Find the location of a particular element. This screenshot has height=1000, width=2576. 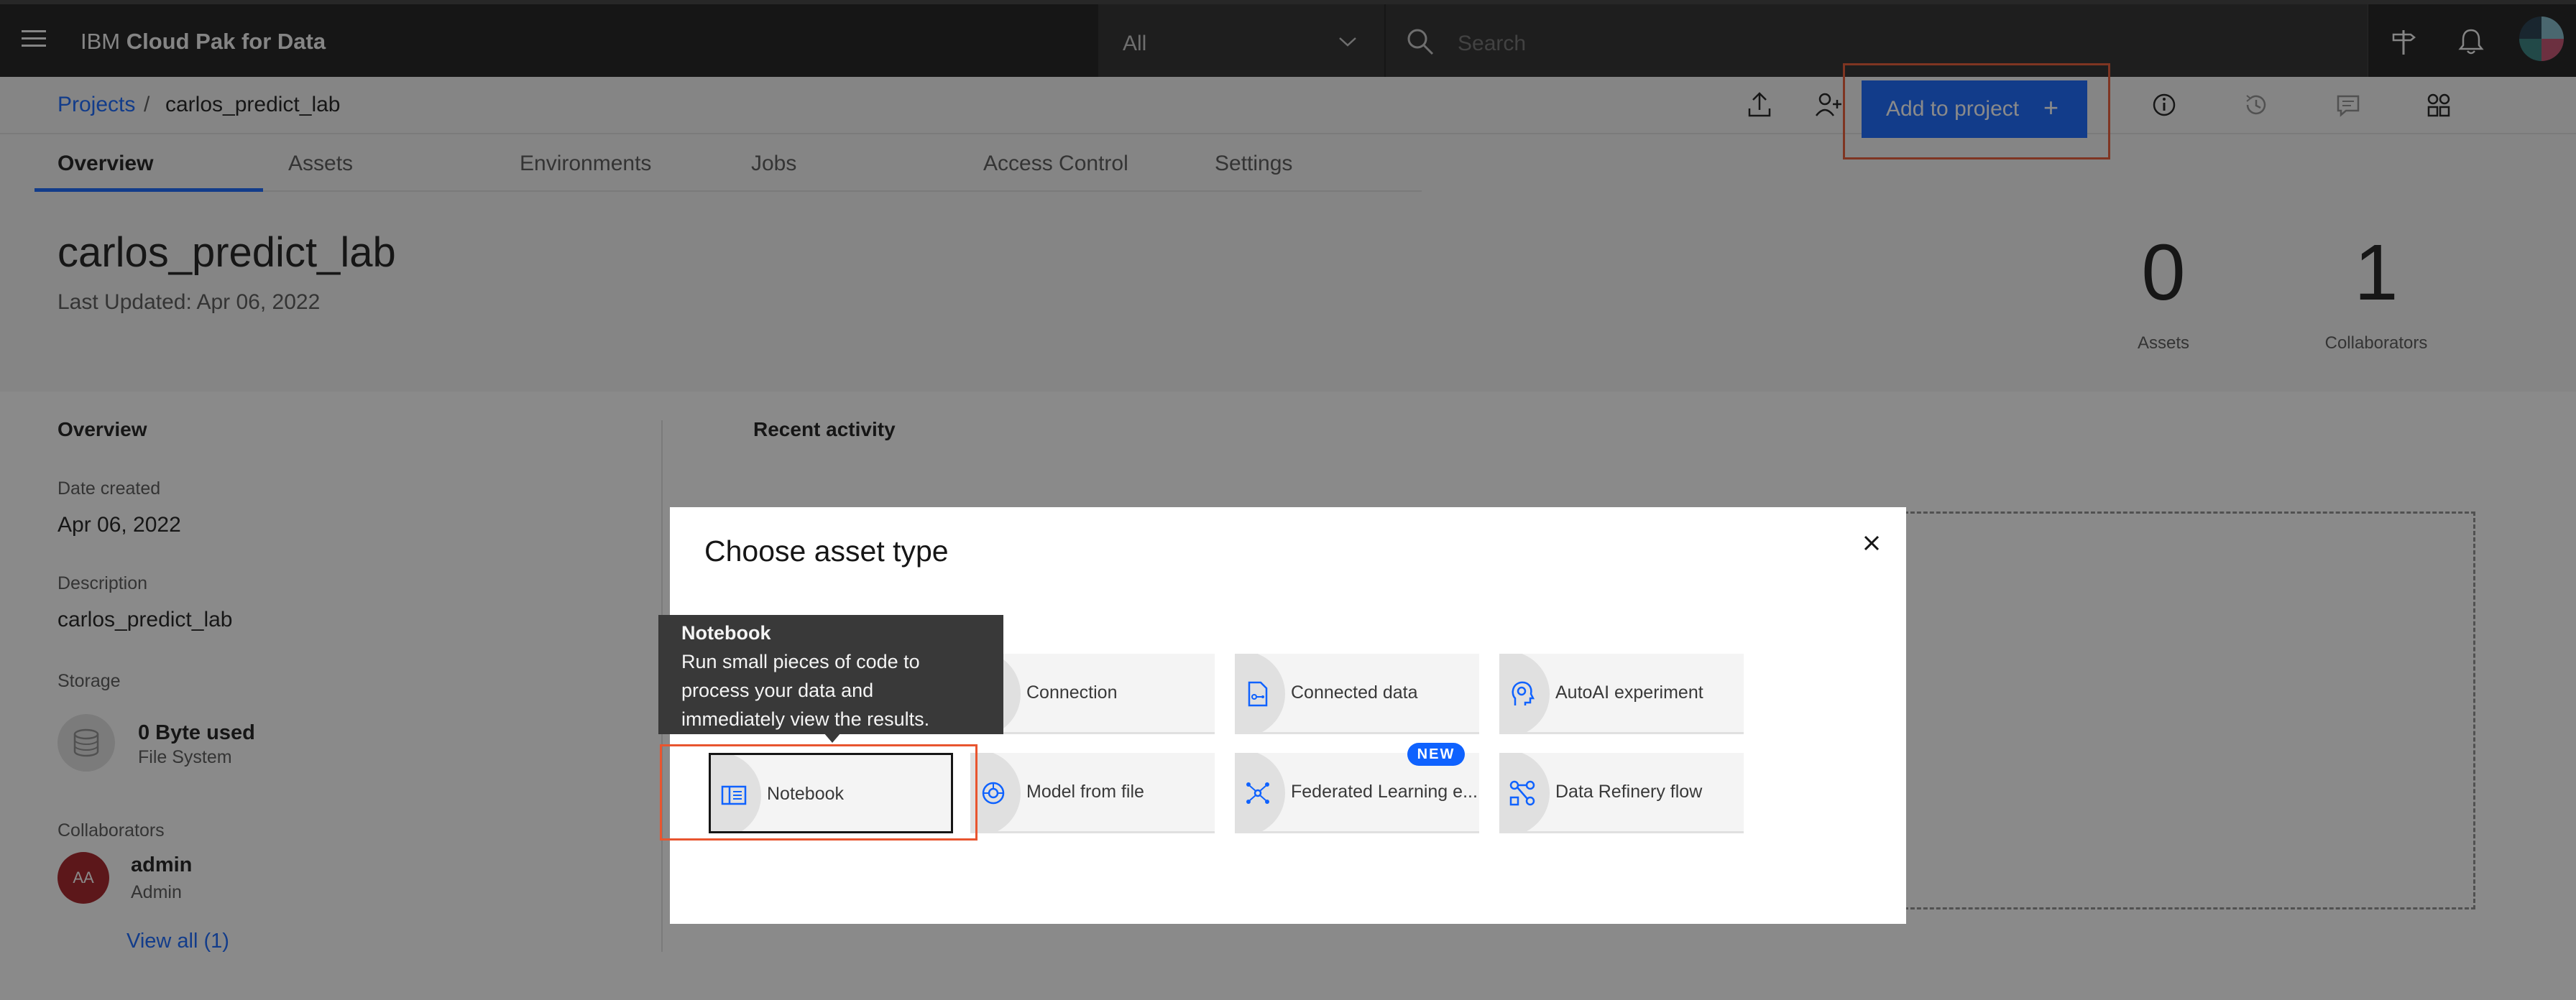

tile-label: Connected data is located at coordinates (1354, 692).